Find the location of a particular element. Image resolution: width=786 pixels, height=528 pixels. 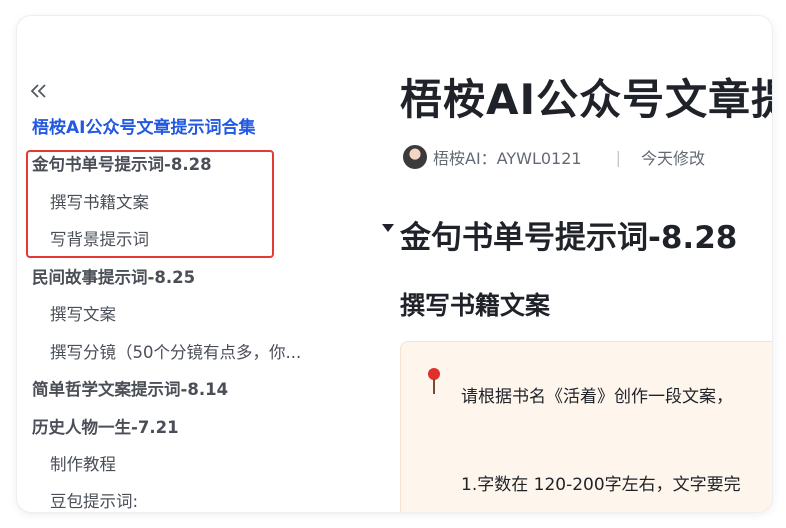

document-meta: 梧桉AI：AYWL0121 | 今天修改 is located at coordinates (554, 157).